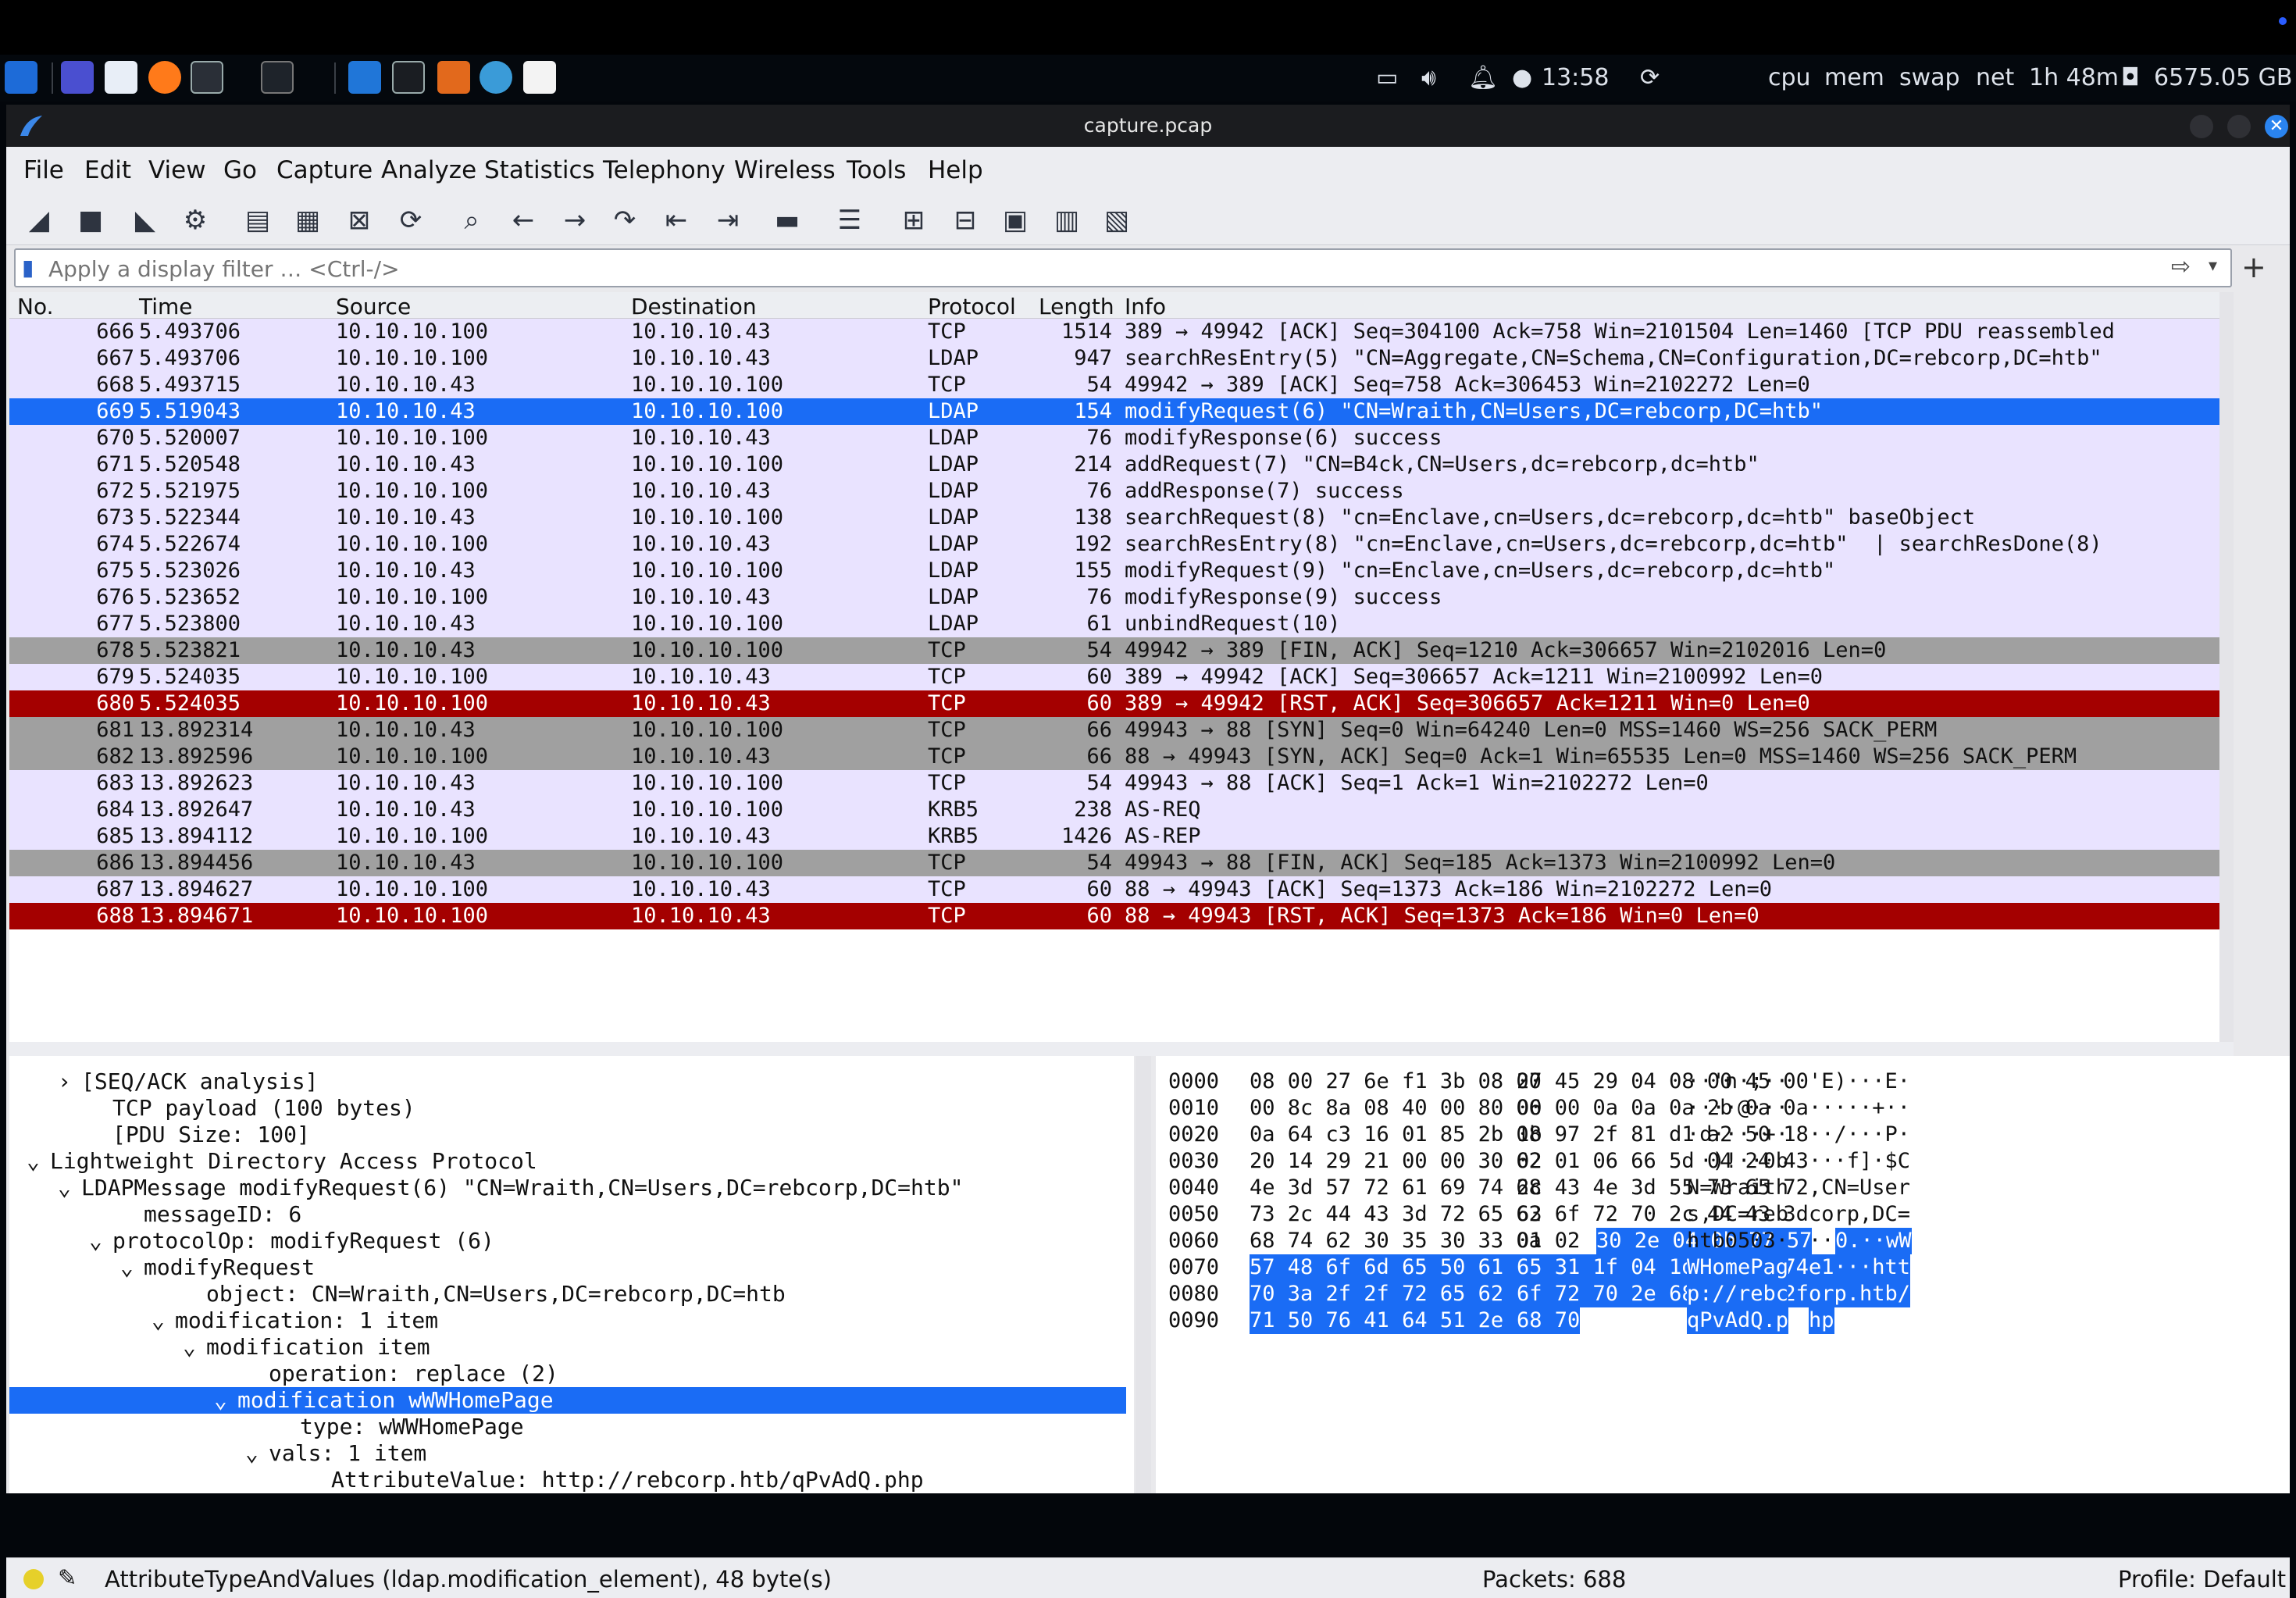 This screenshot has height=1598, width=2296. What do you see at coordinates (523, 220) in the screenshot?
I see `go-back-icon: ←` at bounding box center [523, 220].